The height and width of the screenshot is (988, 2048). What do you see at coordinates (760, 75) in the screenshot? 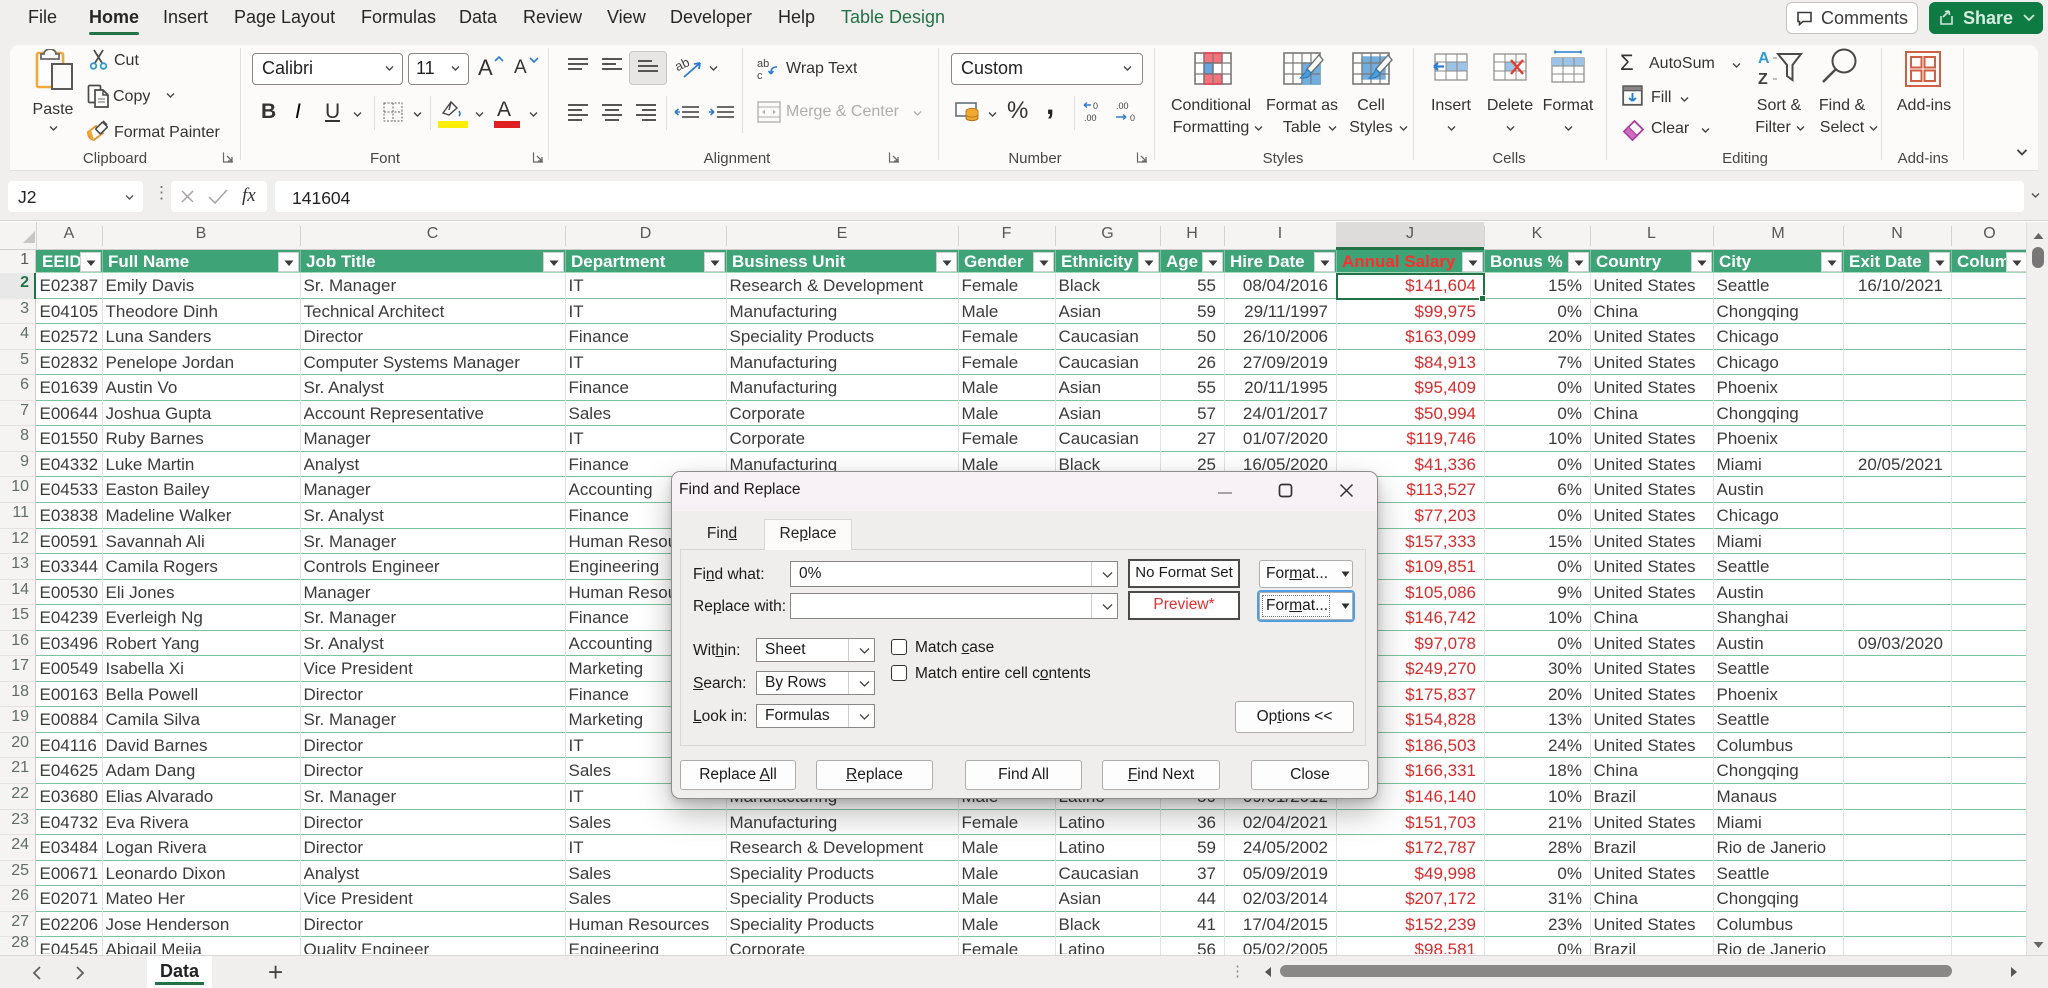
I see `svg-text: c` at bounding box center [760, 75].